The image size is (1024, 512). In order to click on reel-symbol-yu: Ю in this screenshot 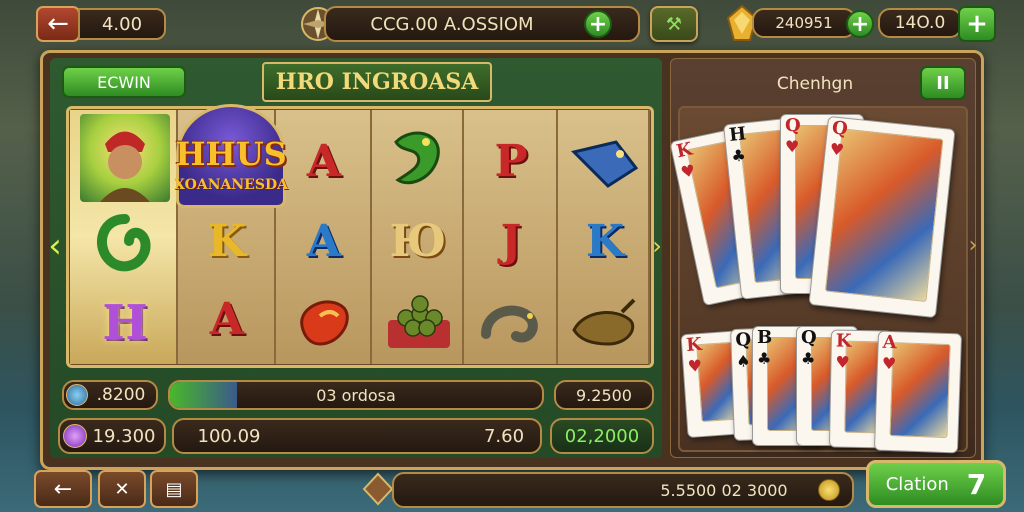, I will do `click(418, 241)`.